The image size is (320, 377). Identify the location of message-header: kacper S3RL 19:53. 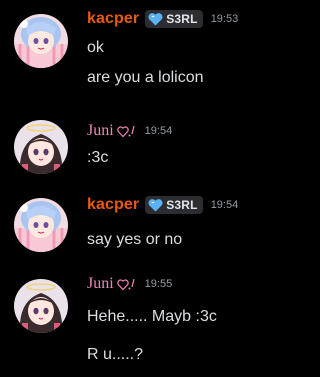
(162, 19).